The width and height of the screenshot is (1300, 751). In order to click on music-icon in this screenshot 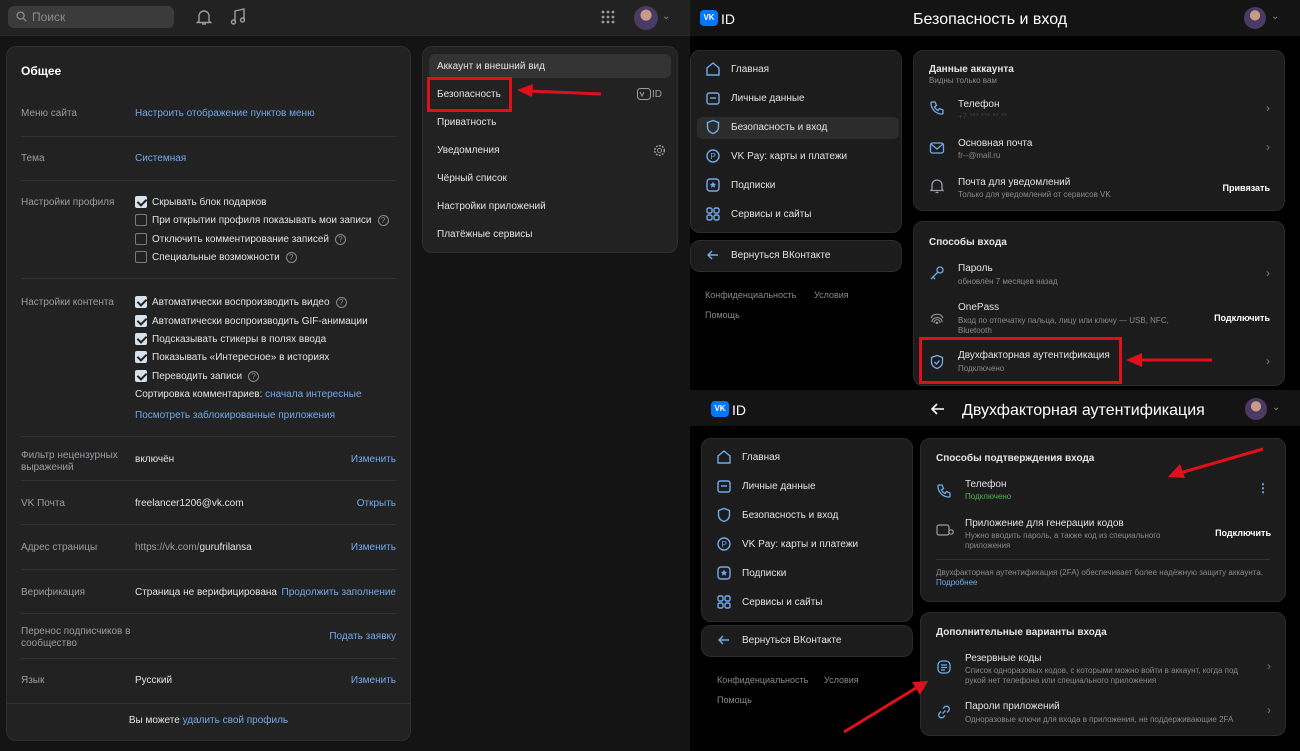, I will do `click(238, 17)`.